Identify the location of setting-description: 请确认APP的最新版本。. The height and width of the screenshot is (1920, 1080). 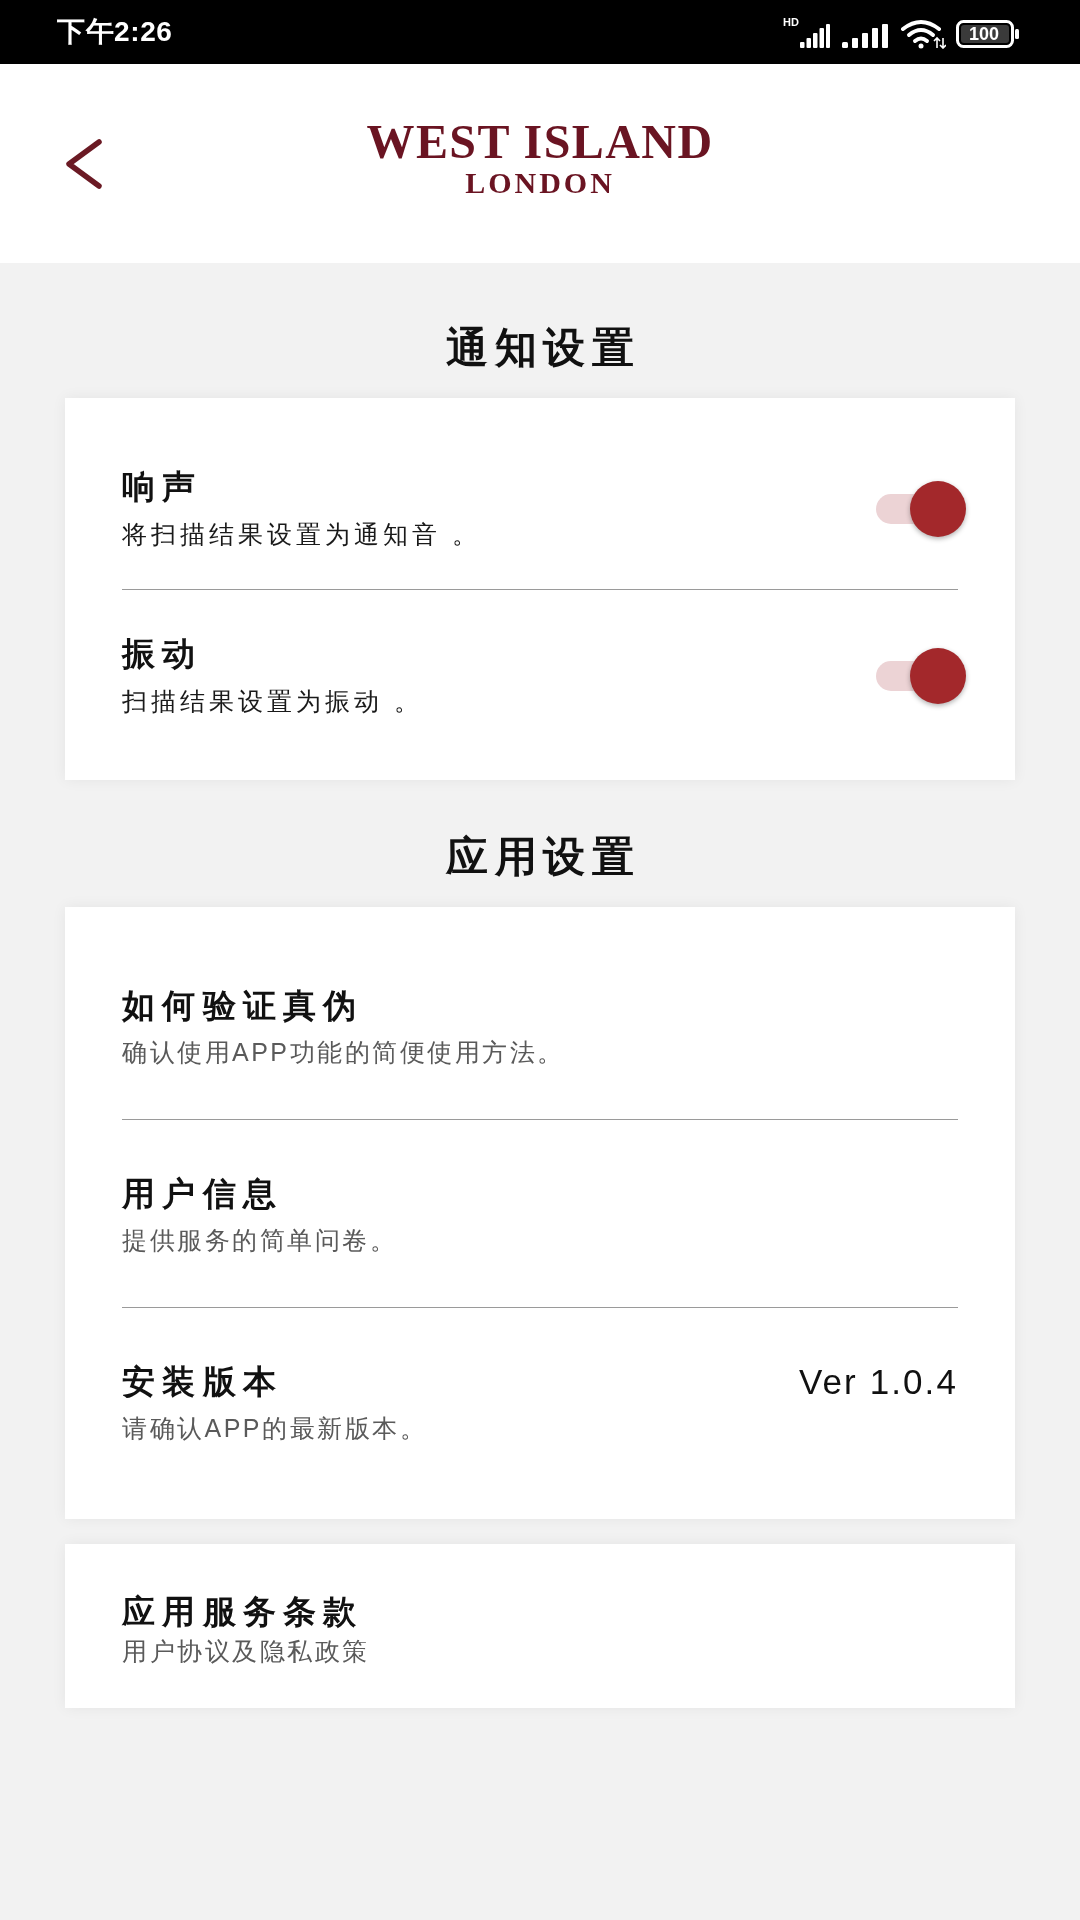
(275, 1428).